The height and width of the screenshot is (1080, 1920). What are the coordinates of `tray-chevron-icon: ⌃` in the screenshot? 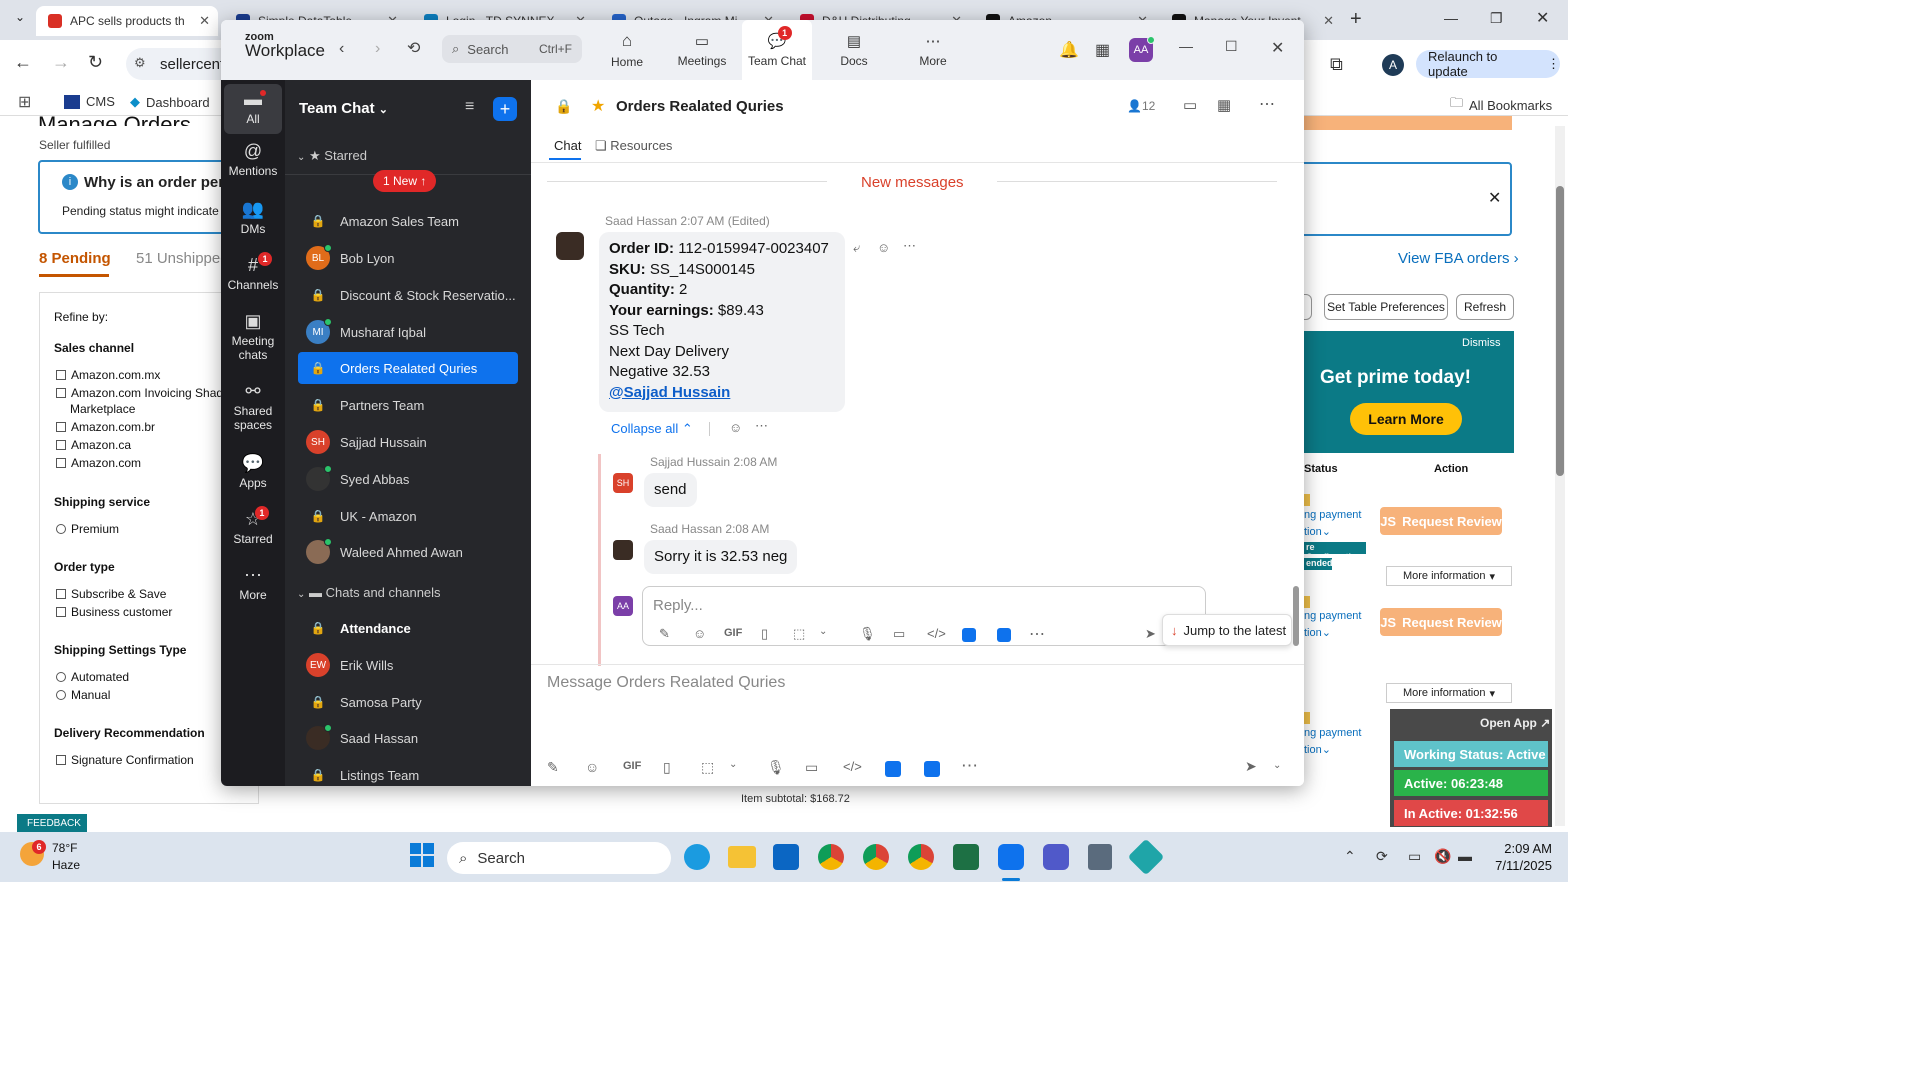 It's located at (1350, 856).